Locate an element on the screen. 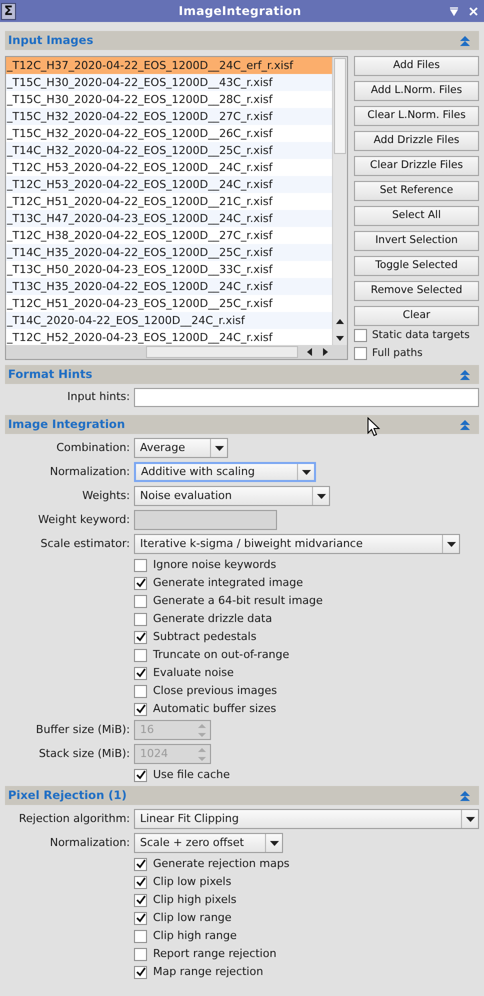  pin-icon is located at coordinates (454, 11).